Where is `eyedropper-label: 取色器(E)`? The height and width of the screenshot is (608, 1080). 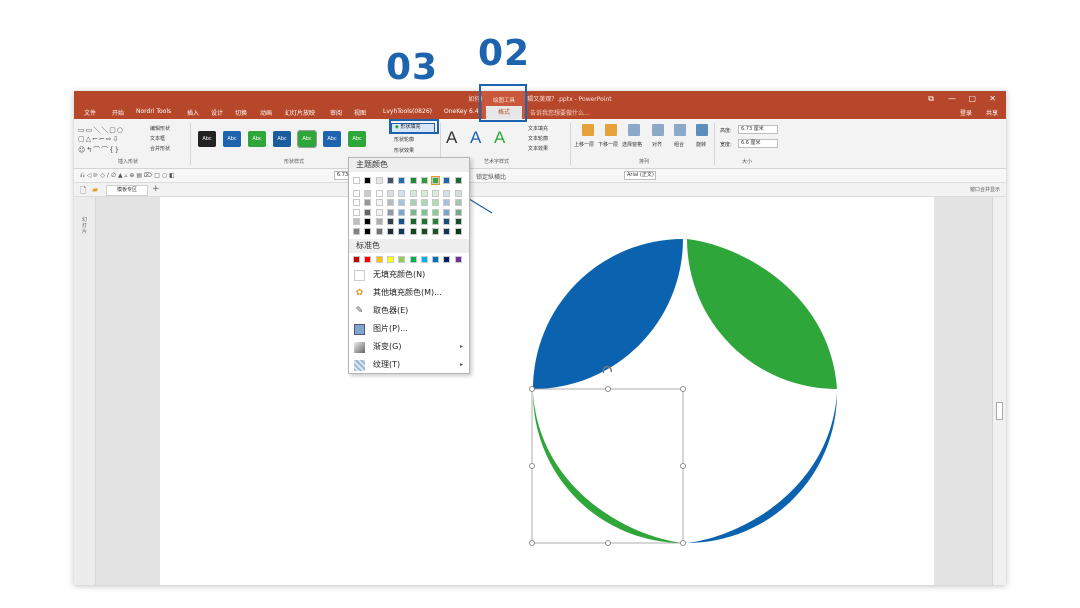
eyedropper-label: 取色器(E) is located at coordinates (391, 310).